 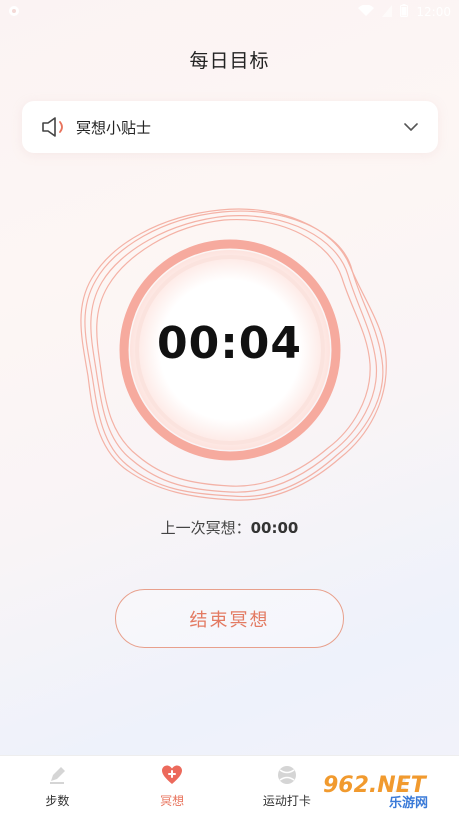 I want to click on battery-icon, so click(x=404, y=12).